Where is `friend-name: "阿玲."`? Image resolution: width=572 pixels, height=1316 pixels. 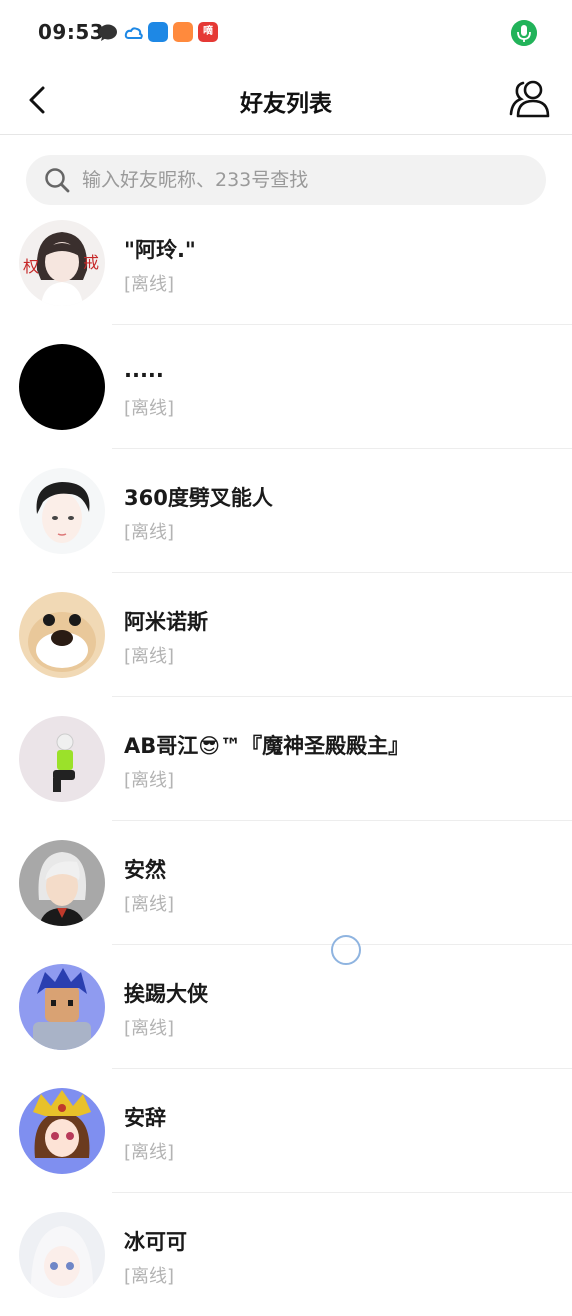
friend-name: "阿玲." is located at coordinates (160, 250).